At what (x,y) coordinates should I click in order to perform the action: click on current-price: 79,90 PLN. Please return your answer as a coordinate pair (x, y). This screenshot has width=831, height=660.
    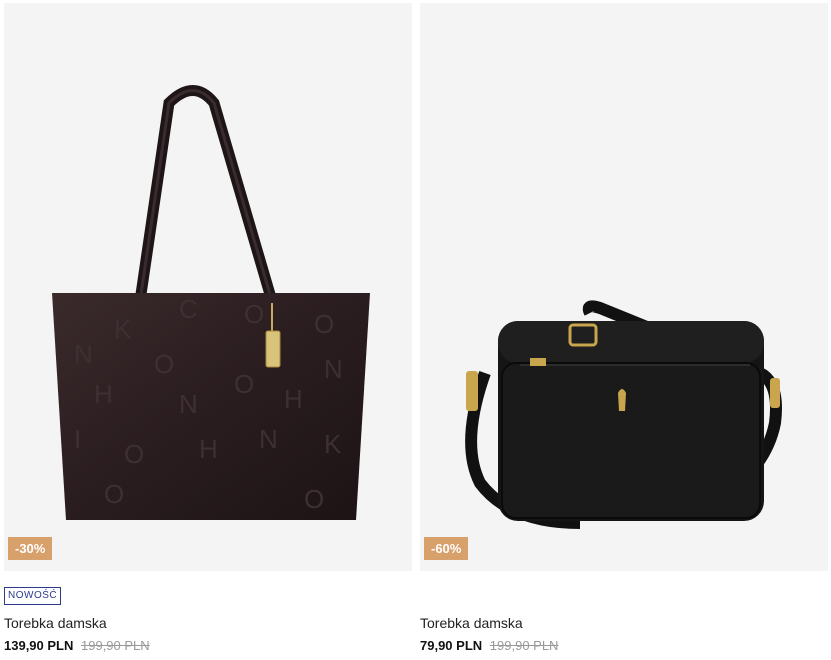
    Looking at the image, I should click on (451, 645).